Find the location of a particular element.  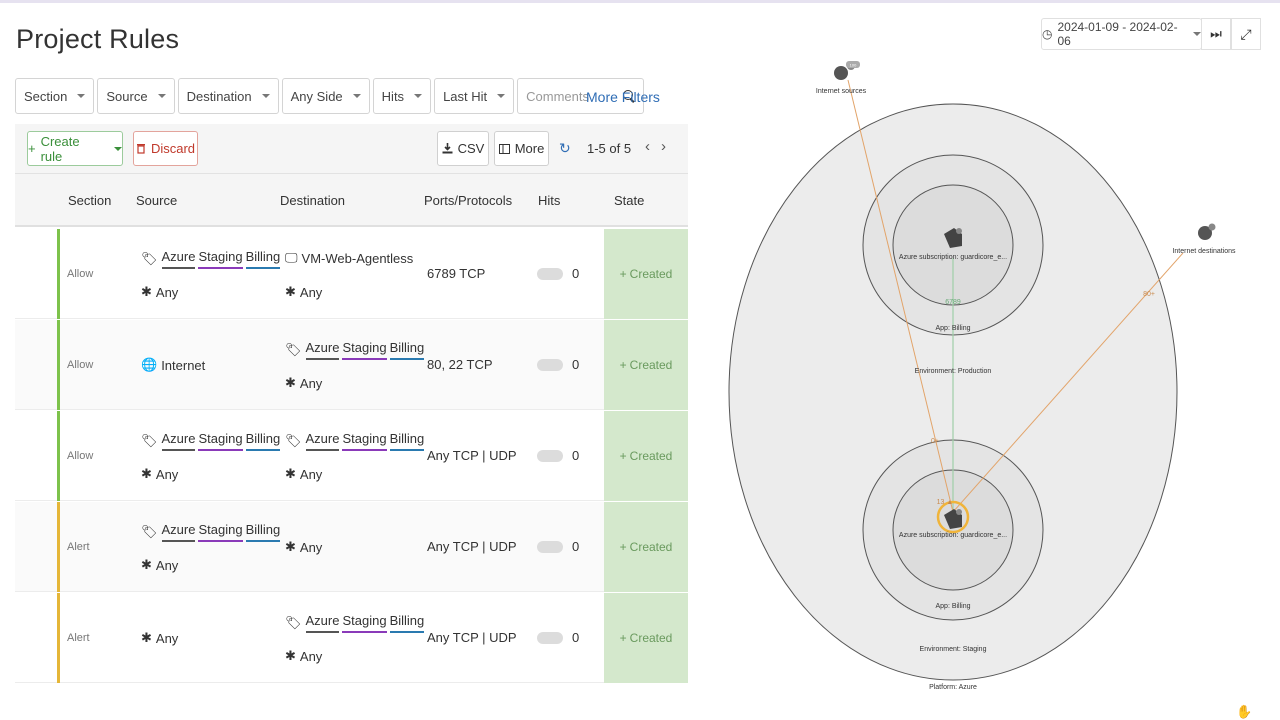

column-header-state: State is located at coordinates (629, 200).